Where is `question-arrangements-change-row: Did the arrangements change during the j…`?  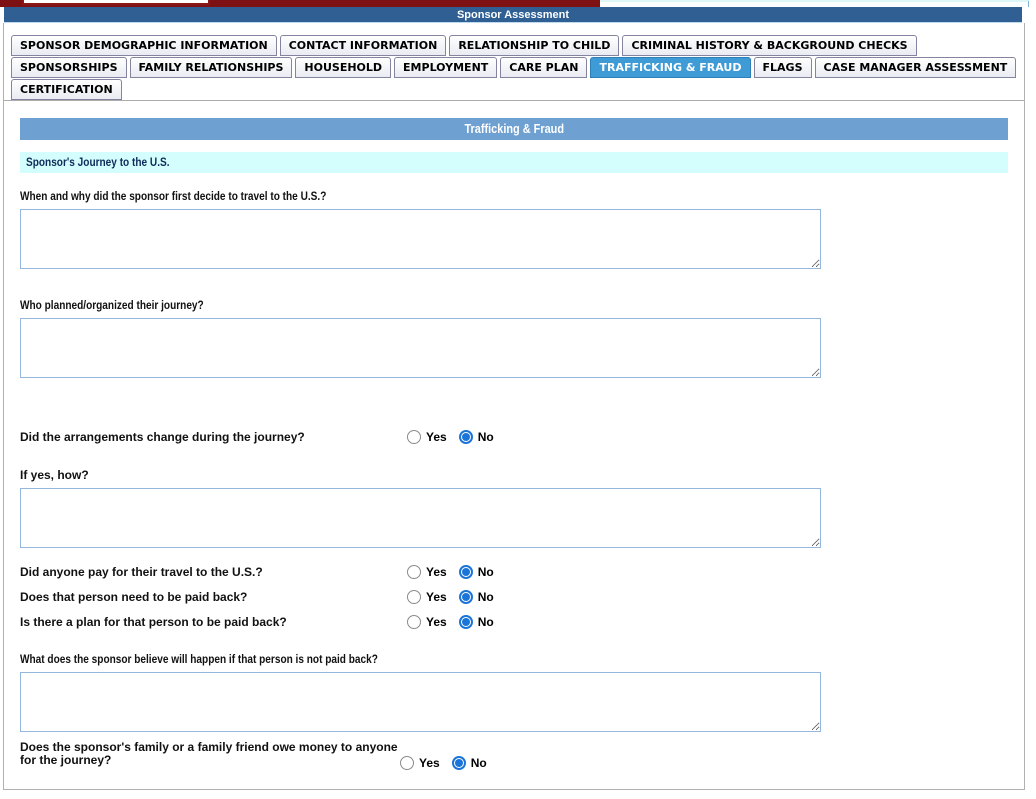 question-arrangements-change-row: Did the arrangements change during the j… is located at coordinates (514, 437).